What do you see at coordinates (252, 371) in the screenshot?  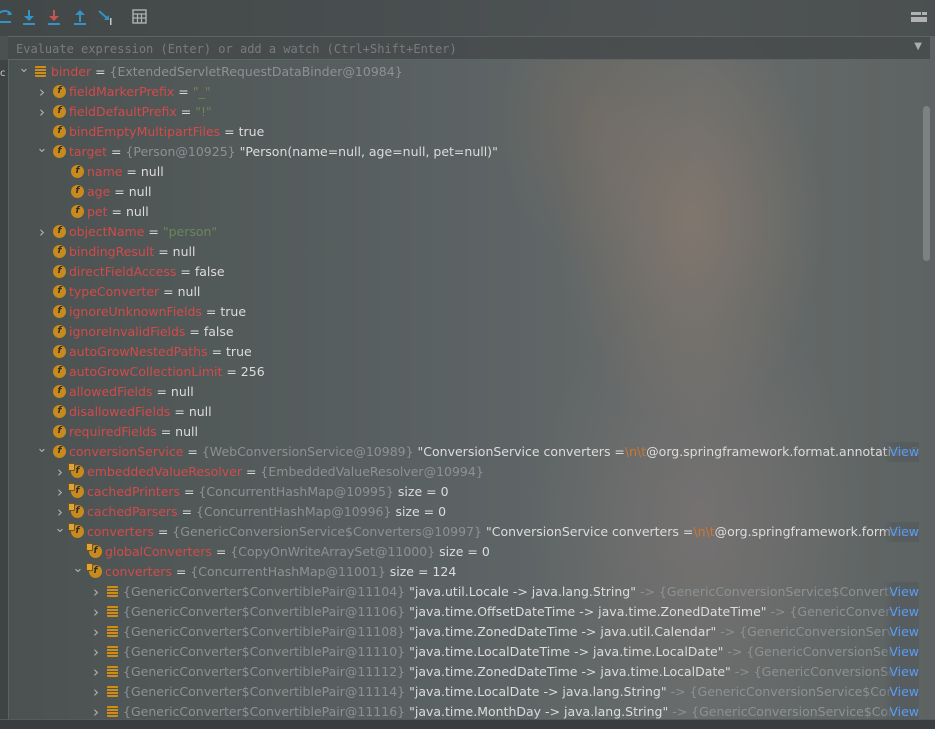 I see `variable-value: 256` at bounding box center [252, 371].